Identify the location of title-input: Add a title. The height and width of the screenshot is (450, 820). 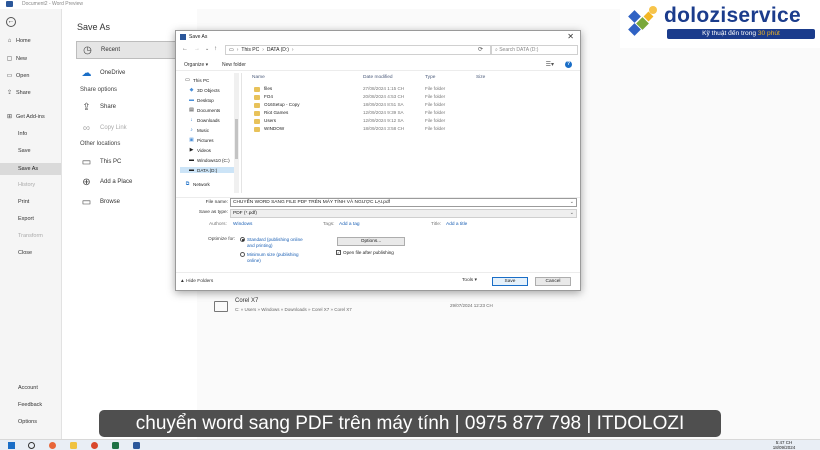
(456, 224).